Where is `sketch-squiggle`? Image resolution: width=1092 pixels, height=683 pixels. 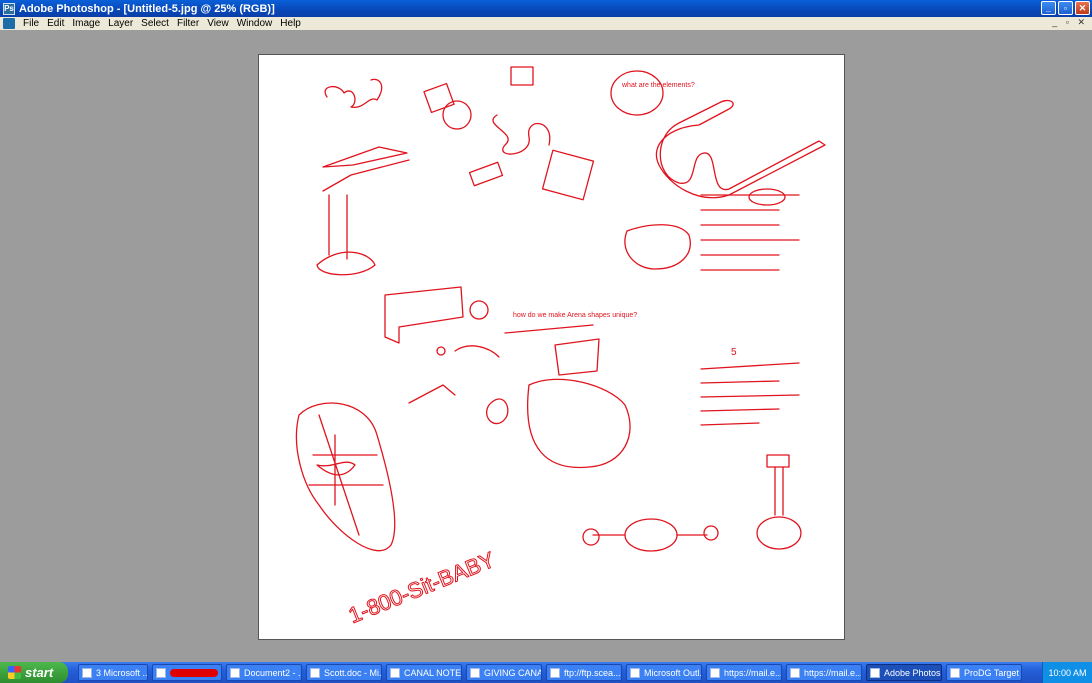
sketch-squiggle is located at coordinates (353, 93).